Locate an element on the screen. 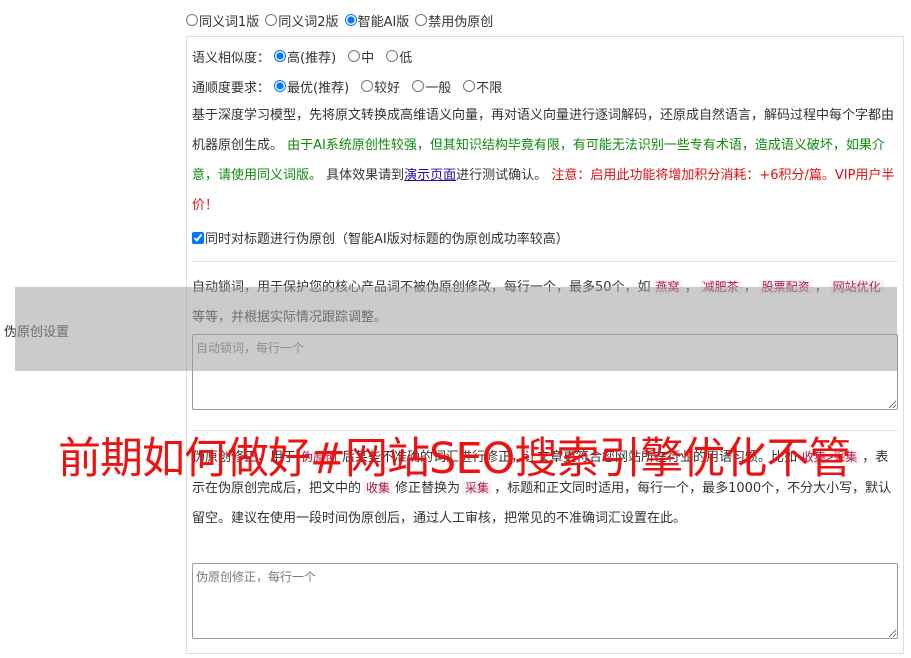 The image size is (911, 658). mode-radio-disable is located at coordinates (421, 20).